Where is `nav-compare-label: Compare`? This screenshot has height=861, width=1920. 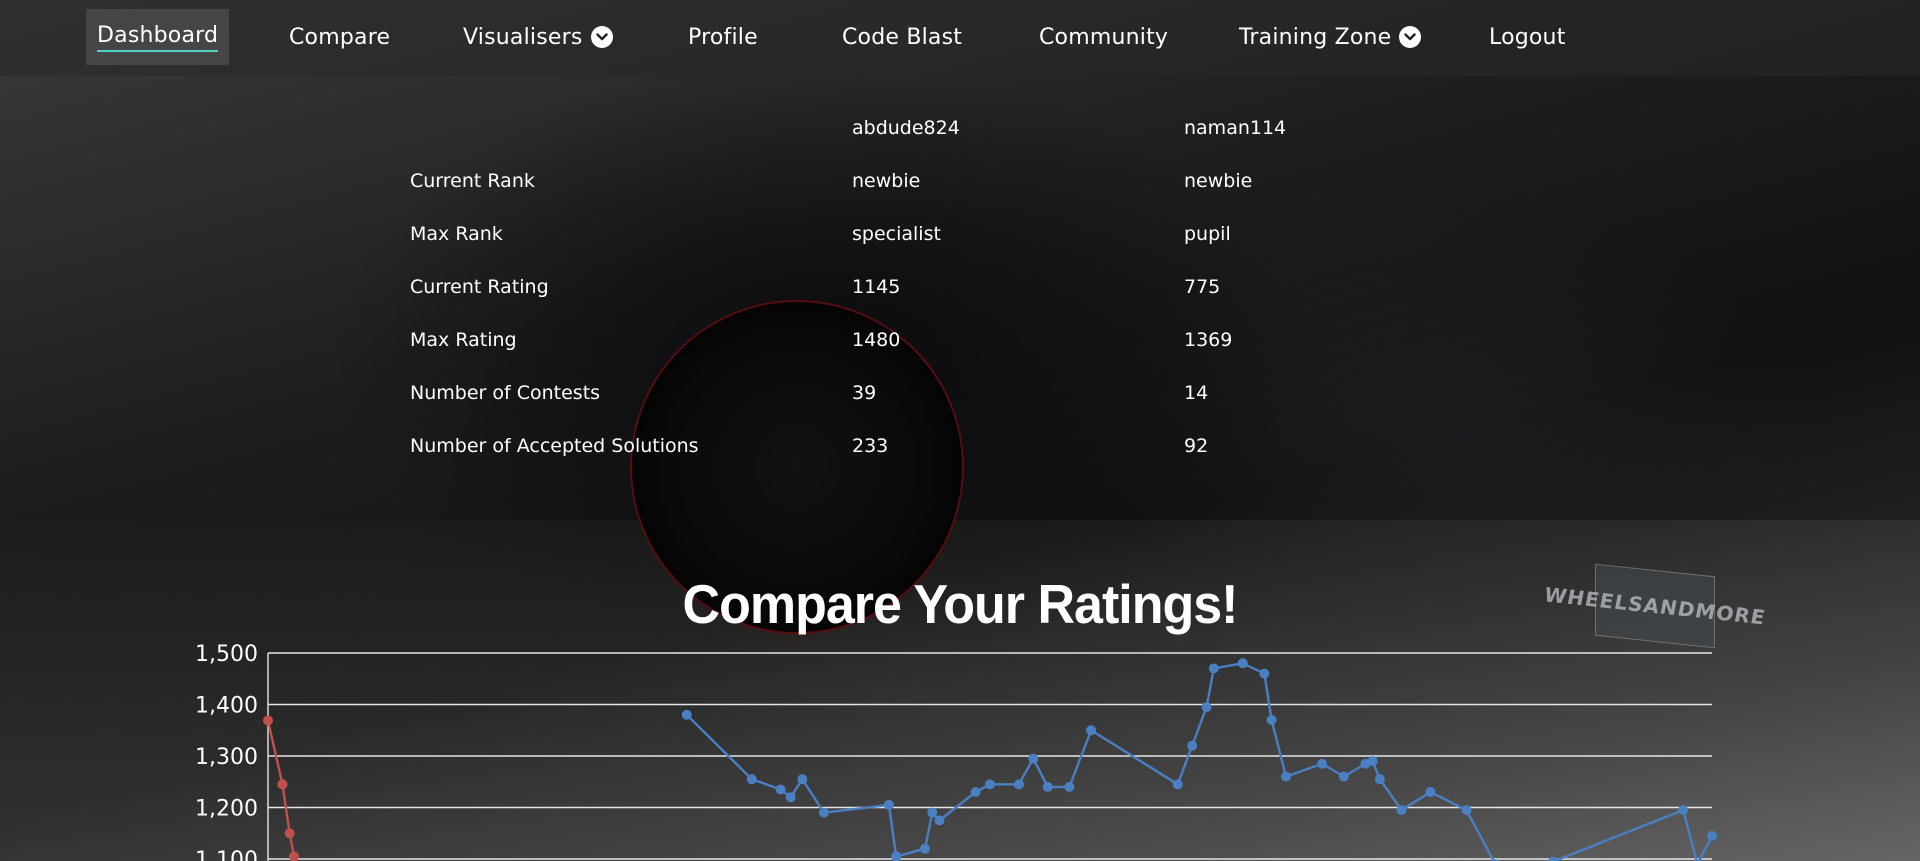
nav-compare-label: Compare is located at coordinates (340, 37).